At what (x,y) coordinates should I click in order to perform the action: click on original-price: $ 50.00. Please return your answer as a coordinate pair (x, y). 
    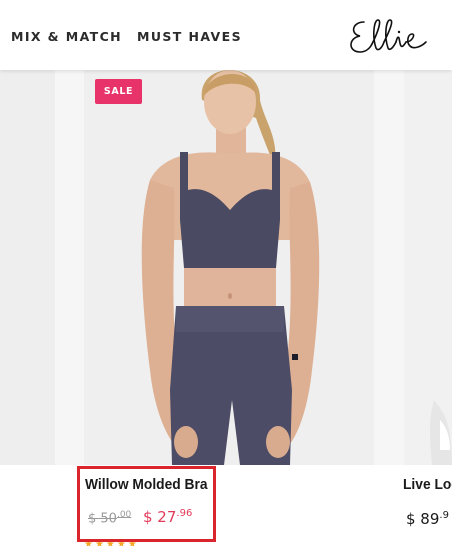
    Looking at the image, I should click on (109, 518).